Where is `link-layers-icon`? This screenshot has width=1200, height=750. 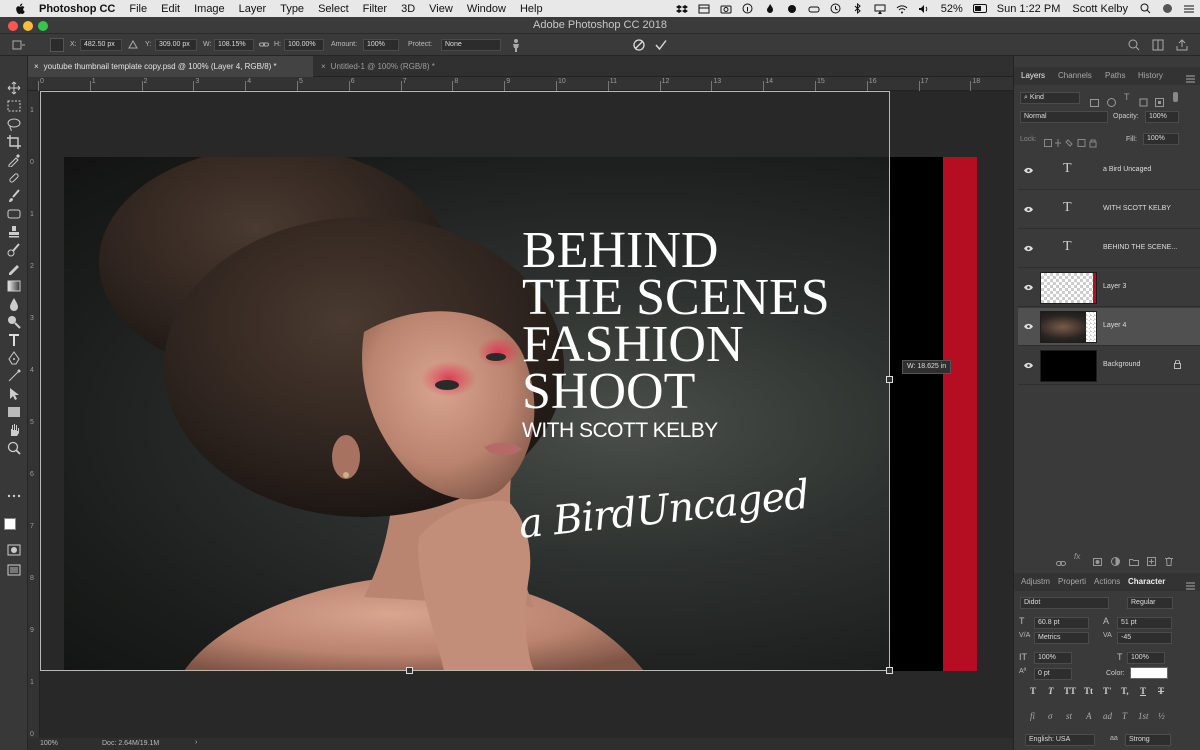 link-layers-icon is located at coordinates (1061, 563).